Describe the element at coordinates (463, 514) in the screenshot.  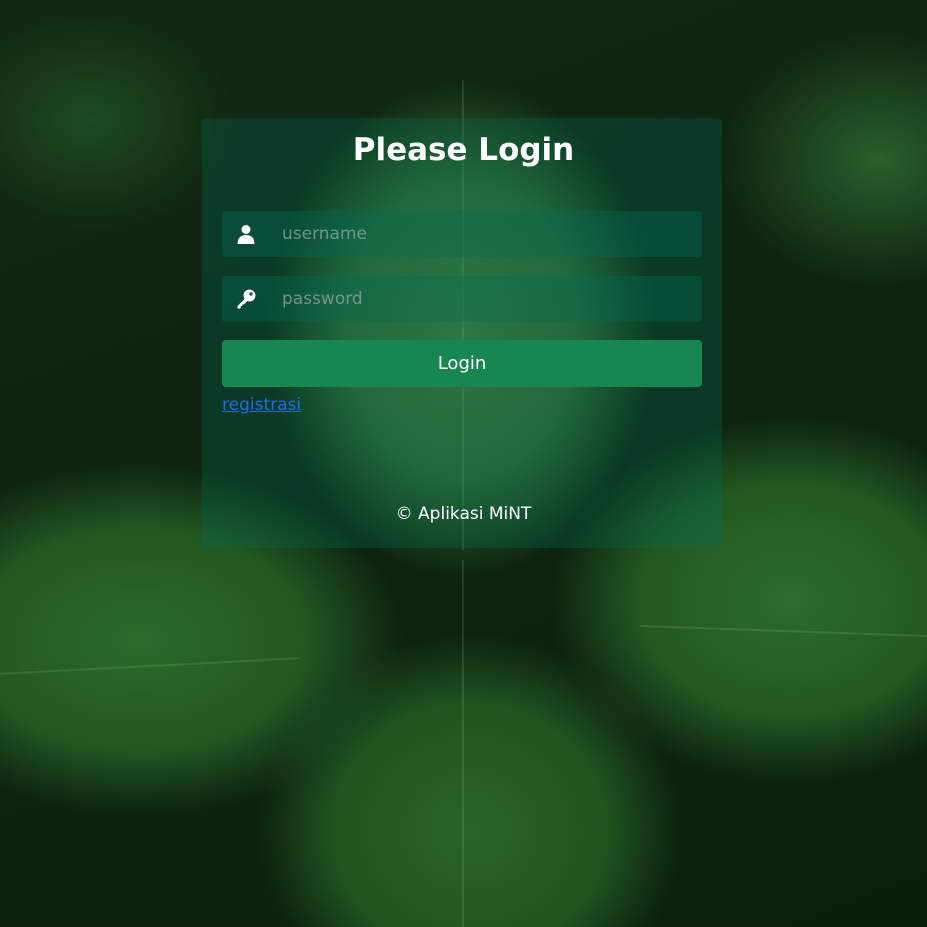
I see `footer-copyright: © Aplikasi MiNT` at that location.